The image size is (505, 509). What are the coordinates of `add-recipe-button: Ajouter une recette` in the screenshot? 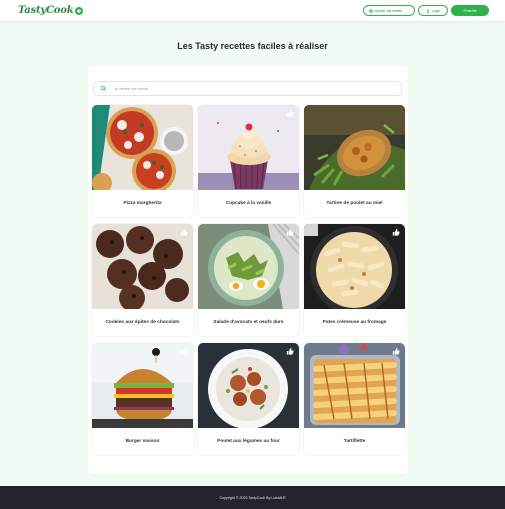 It's located at (389, 10).